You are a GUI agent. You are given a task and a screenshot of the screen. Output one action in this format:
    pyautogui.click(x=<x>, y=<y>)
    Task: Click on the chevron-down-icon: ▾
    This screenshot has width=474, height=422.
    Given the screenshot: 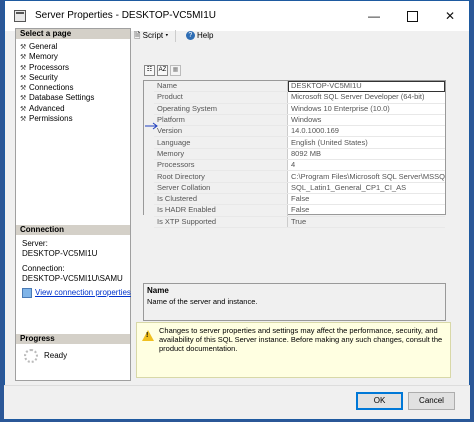 What is the action you would take?
    pyautogui.click(x=167, y=35)
    